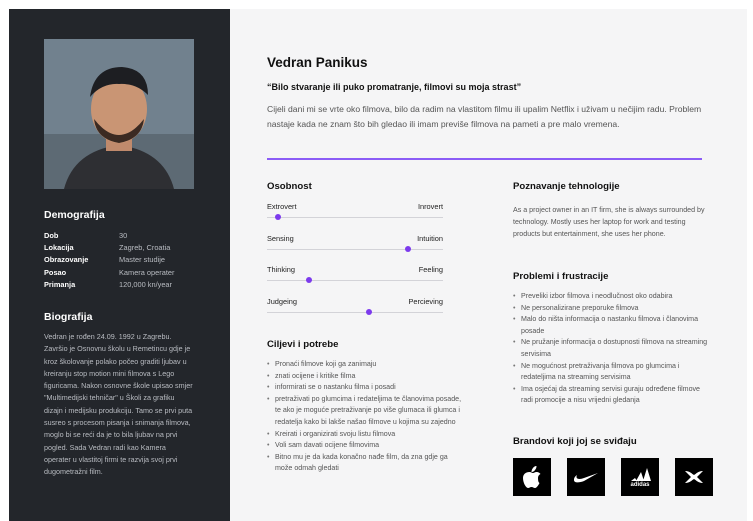 The width and height of the screenshot is (753, 521). I want to click on personality-slider: Judgeing Percieving, so click(355, 313).